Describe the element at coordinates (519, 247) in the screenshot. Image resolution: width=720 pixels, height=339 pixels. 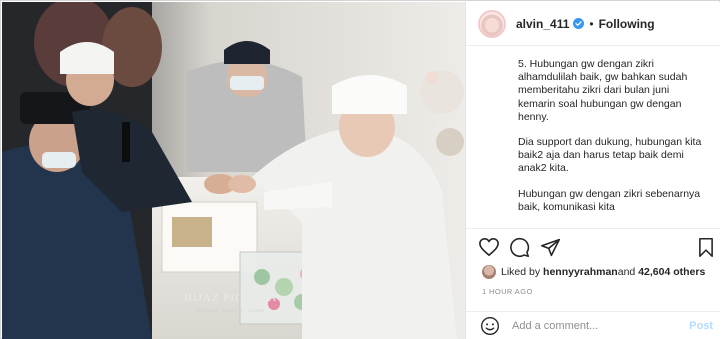
I see `comment-bubble-icon` at that location.